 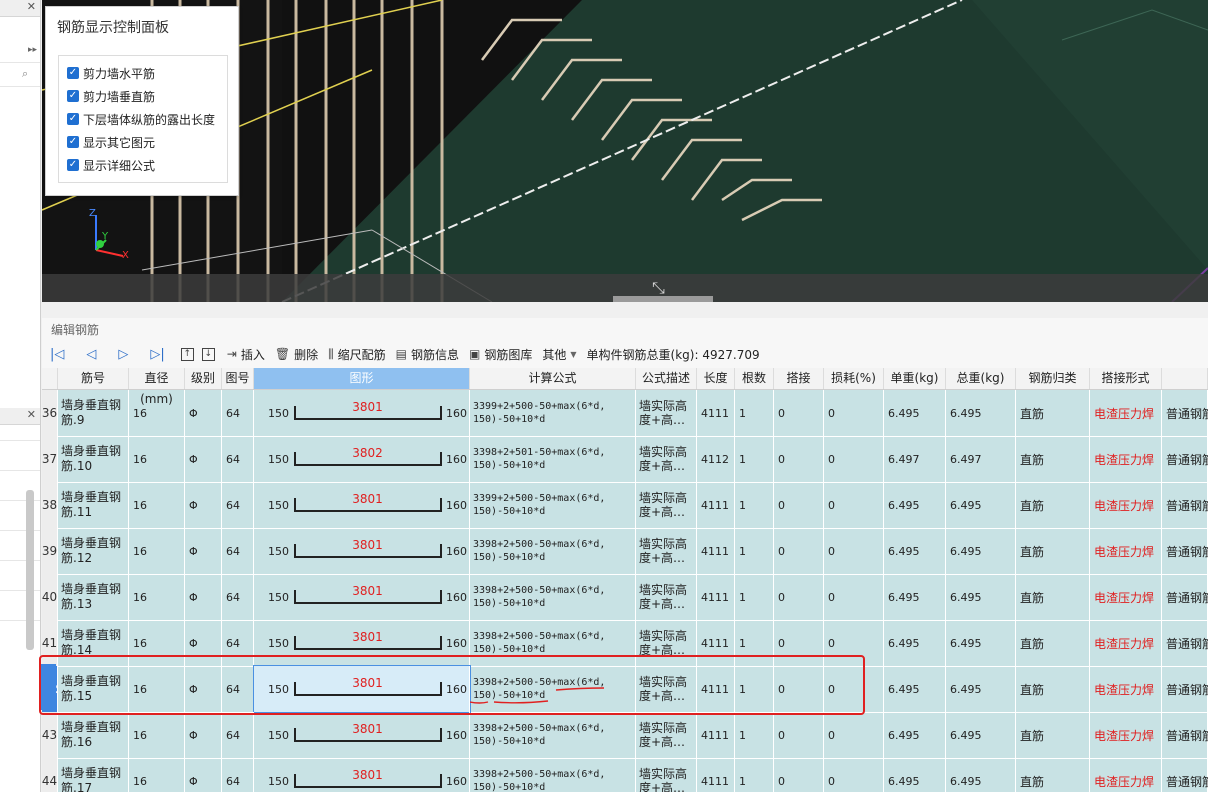 What do you see at coordinates (111, 142) in the screenshot?
I see `option-show-other: ✓ 显示其它图元` at bounding box center [111, 142].